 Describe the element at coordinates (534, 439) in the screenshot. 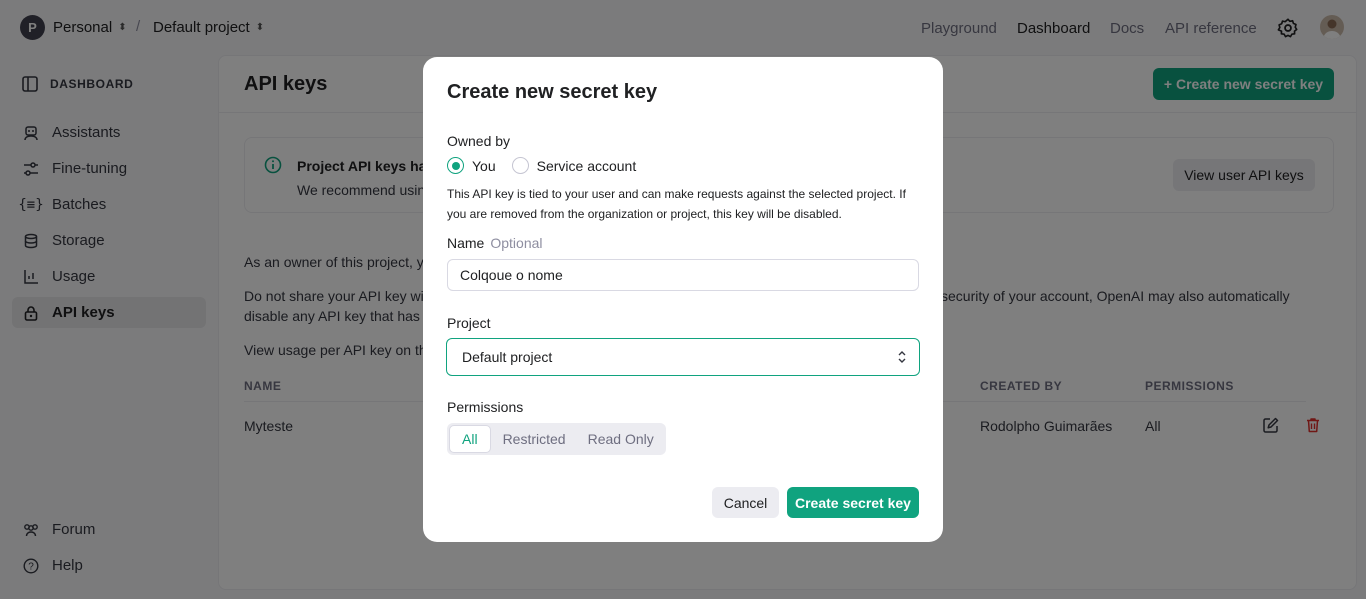

I see `permission-restricted: Restricted` at that location.